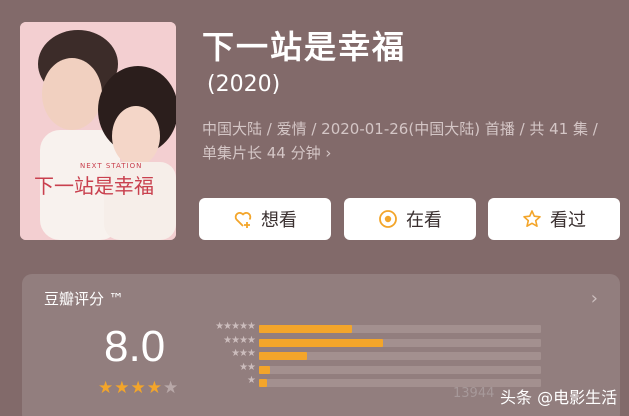  Describe the element at coordinates (568, 220) in the screenshot. I see `seen-label: 看过` at that location.